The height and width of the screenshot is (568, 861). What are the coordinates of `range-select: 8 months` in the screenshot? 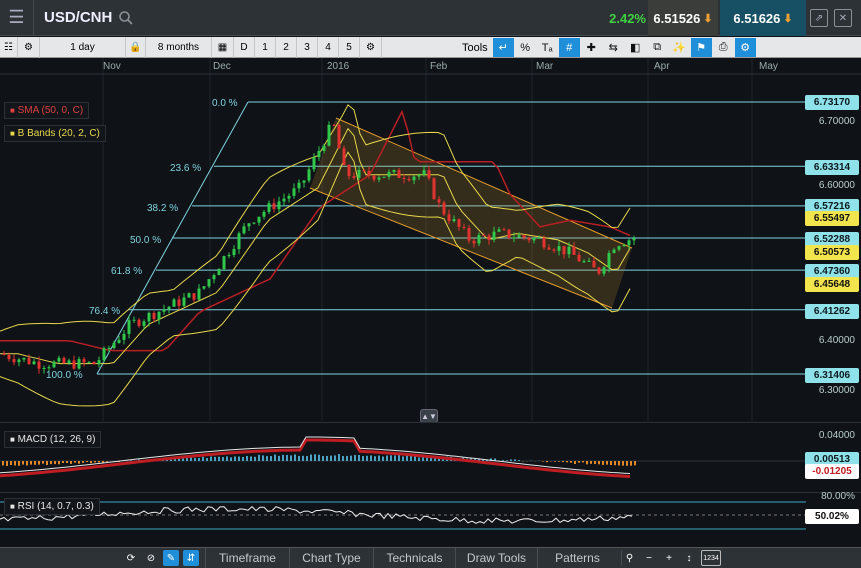 It's located at (179, 47).